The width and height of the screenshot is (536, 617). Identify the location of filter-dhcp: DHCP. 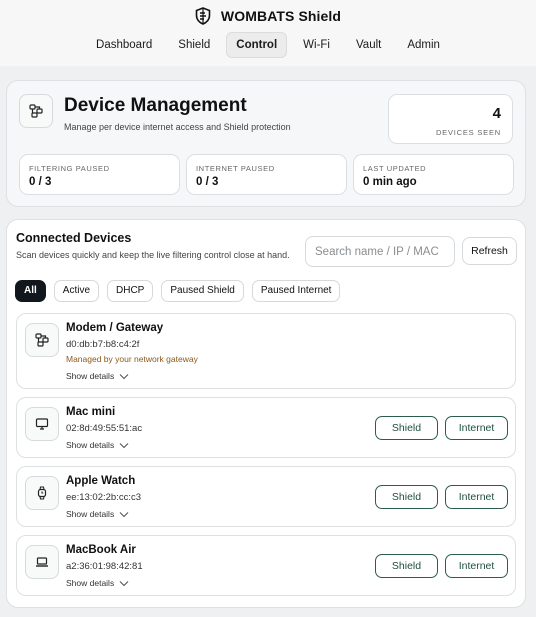
(130, 291).